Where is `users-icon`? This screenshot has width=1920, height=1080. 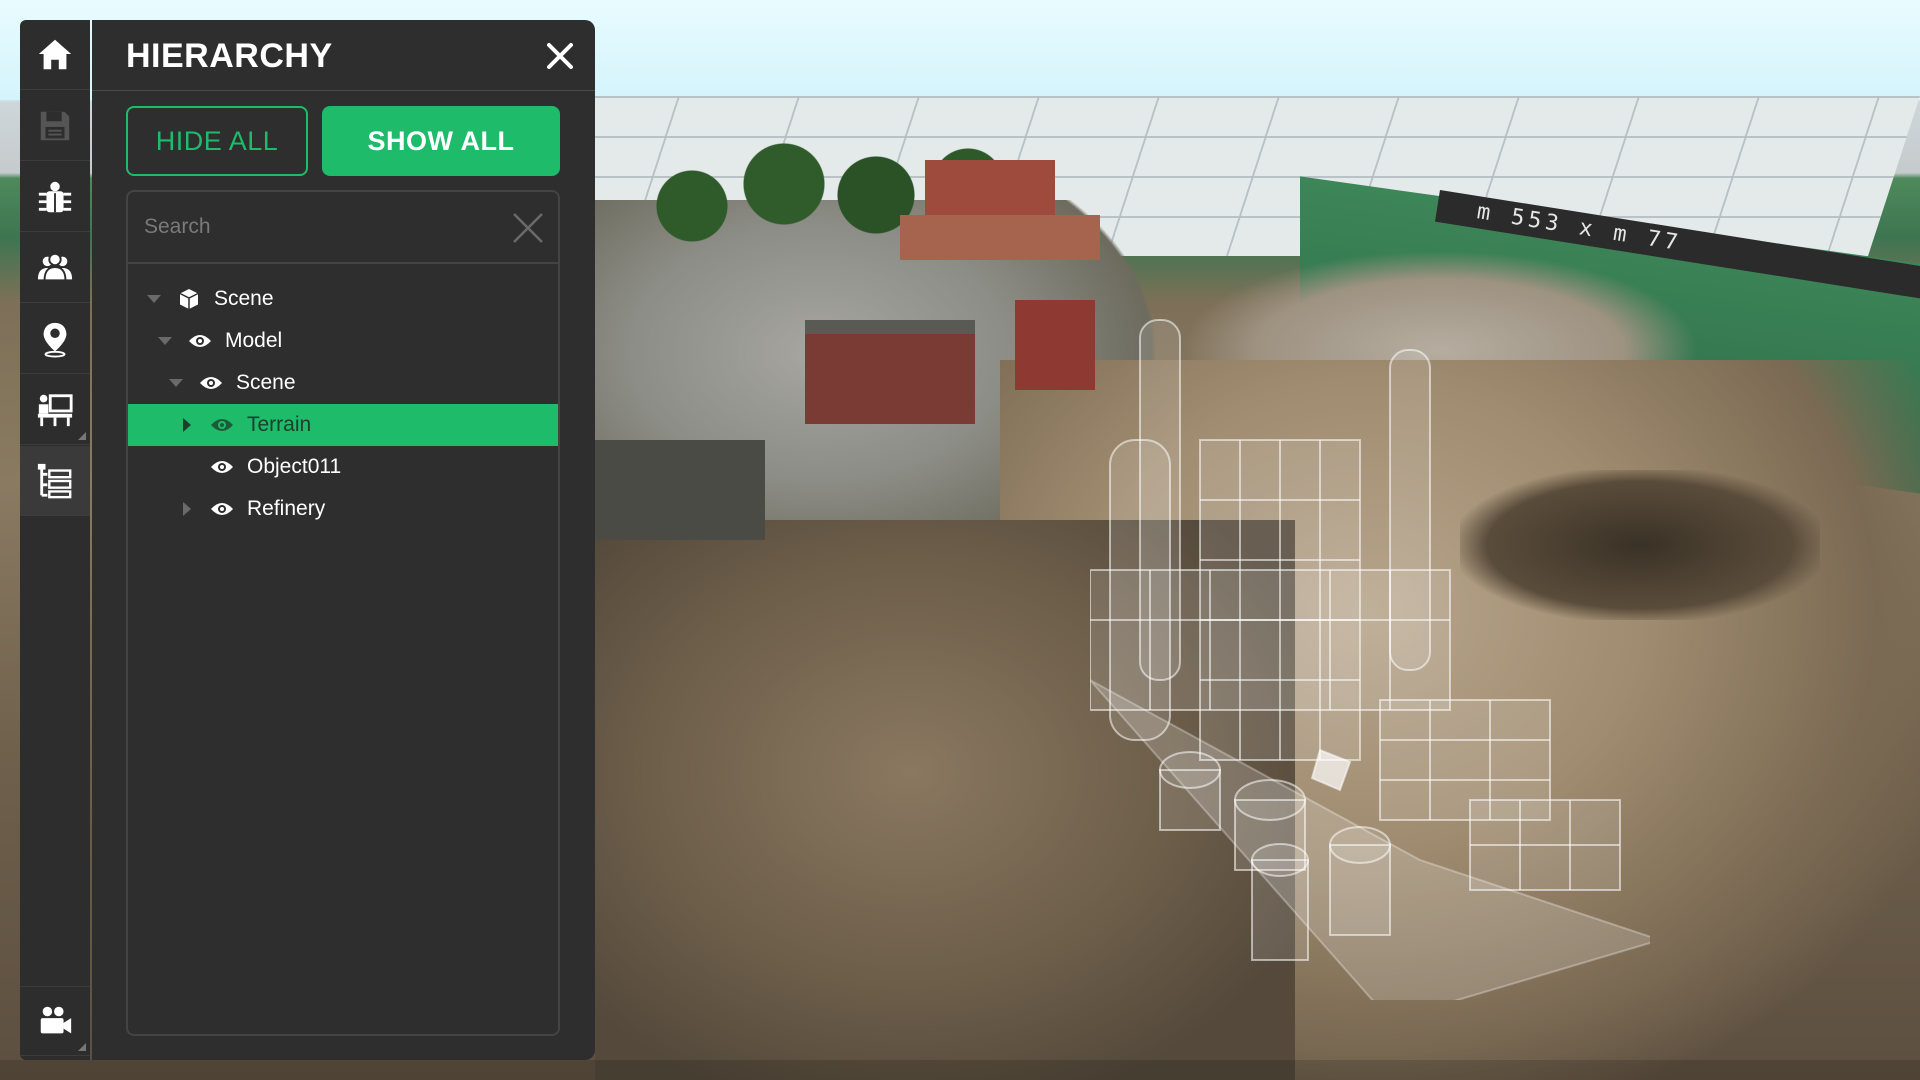 users-icon is located at coordinates (55, 266).